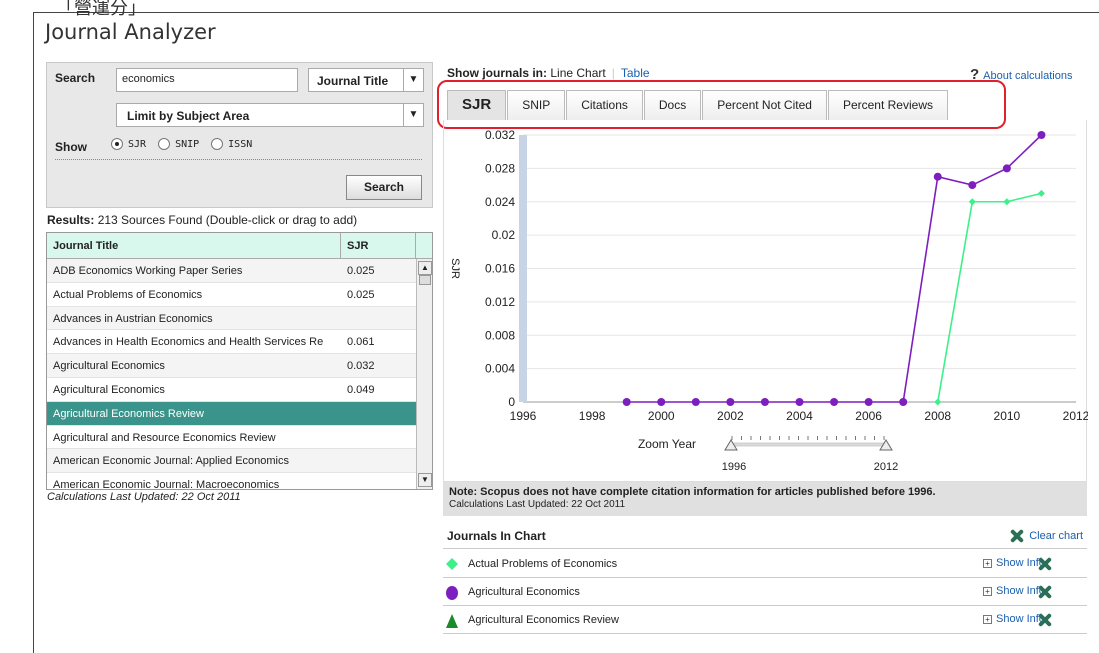 The height and width of the screenshot is (653, 1099). Describe the element at coordinates (504, 235) in the screenshot. I see `y-tick-label: 0.02` at that location.